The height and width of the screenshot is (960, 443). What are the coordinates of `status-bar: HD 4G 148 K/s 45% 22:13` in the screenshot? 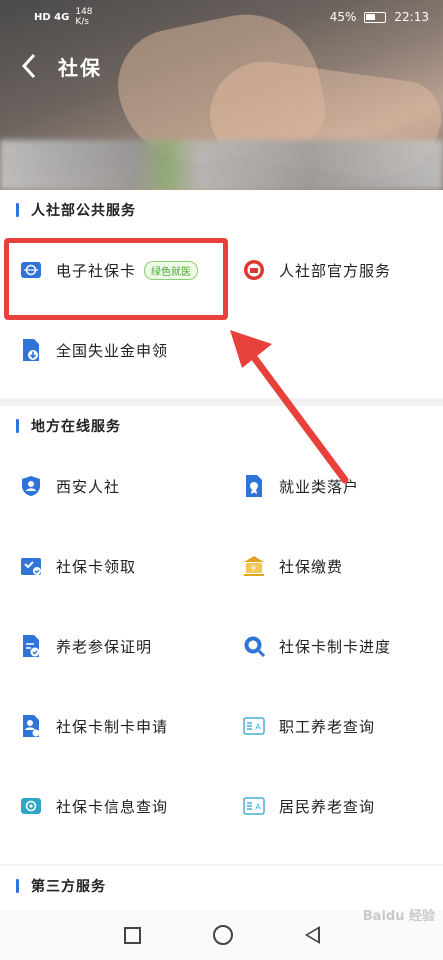 It's located at (221, 17).